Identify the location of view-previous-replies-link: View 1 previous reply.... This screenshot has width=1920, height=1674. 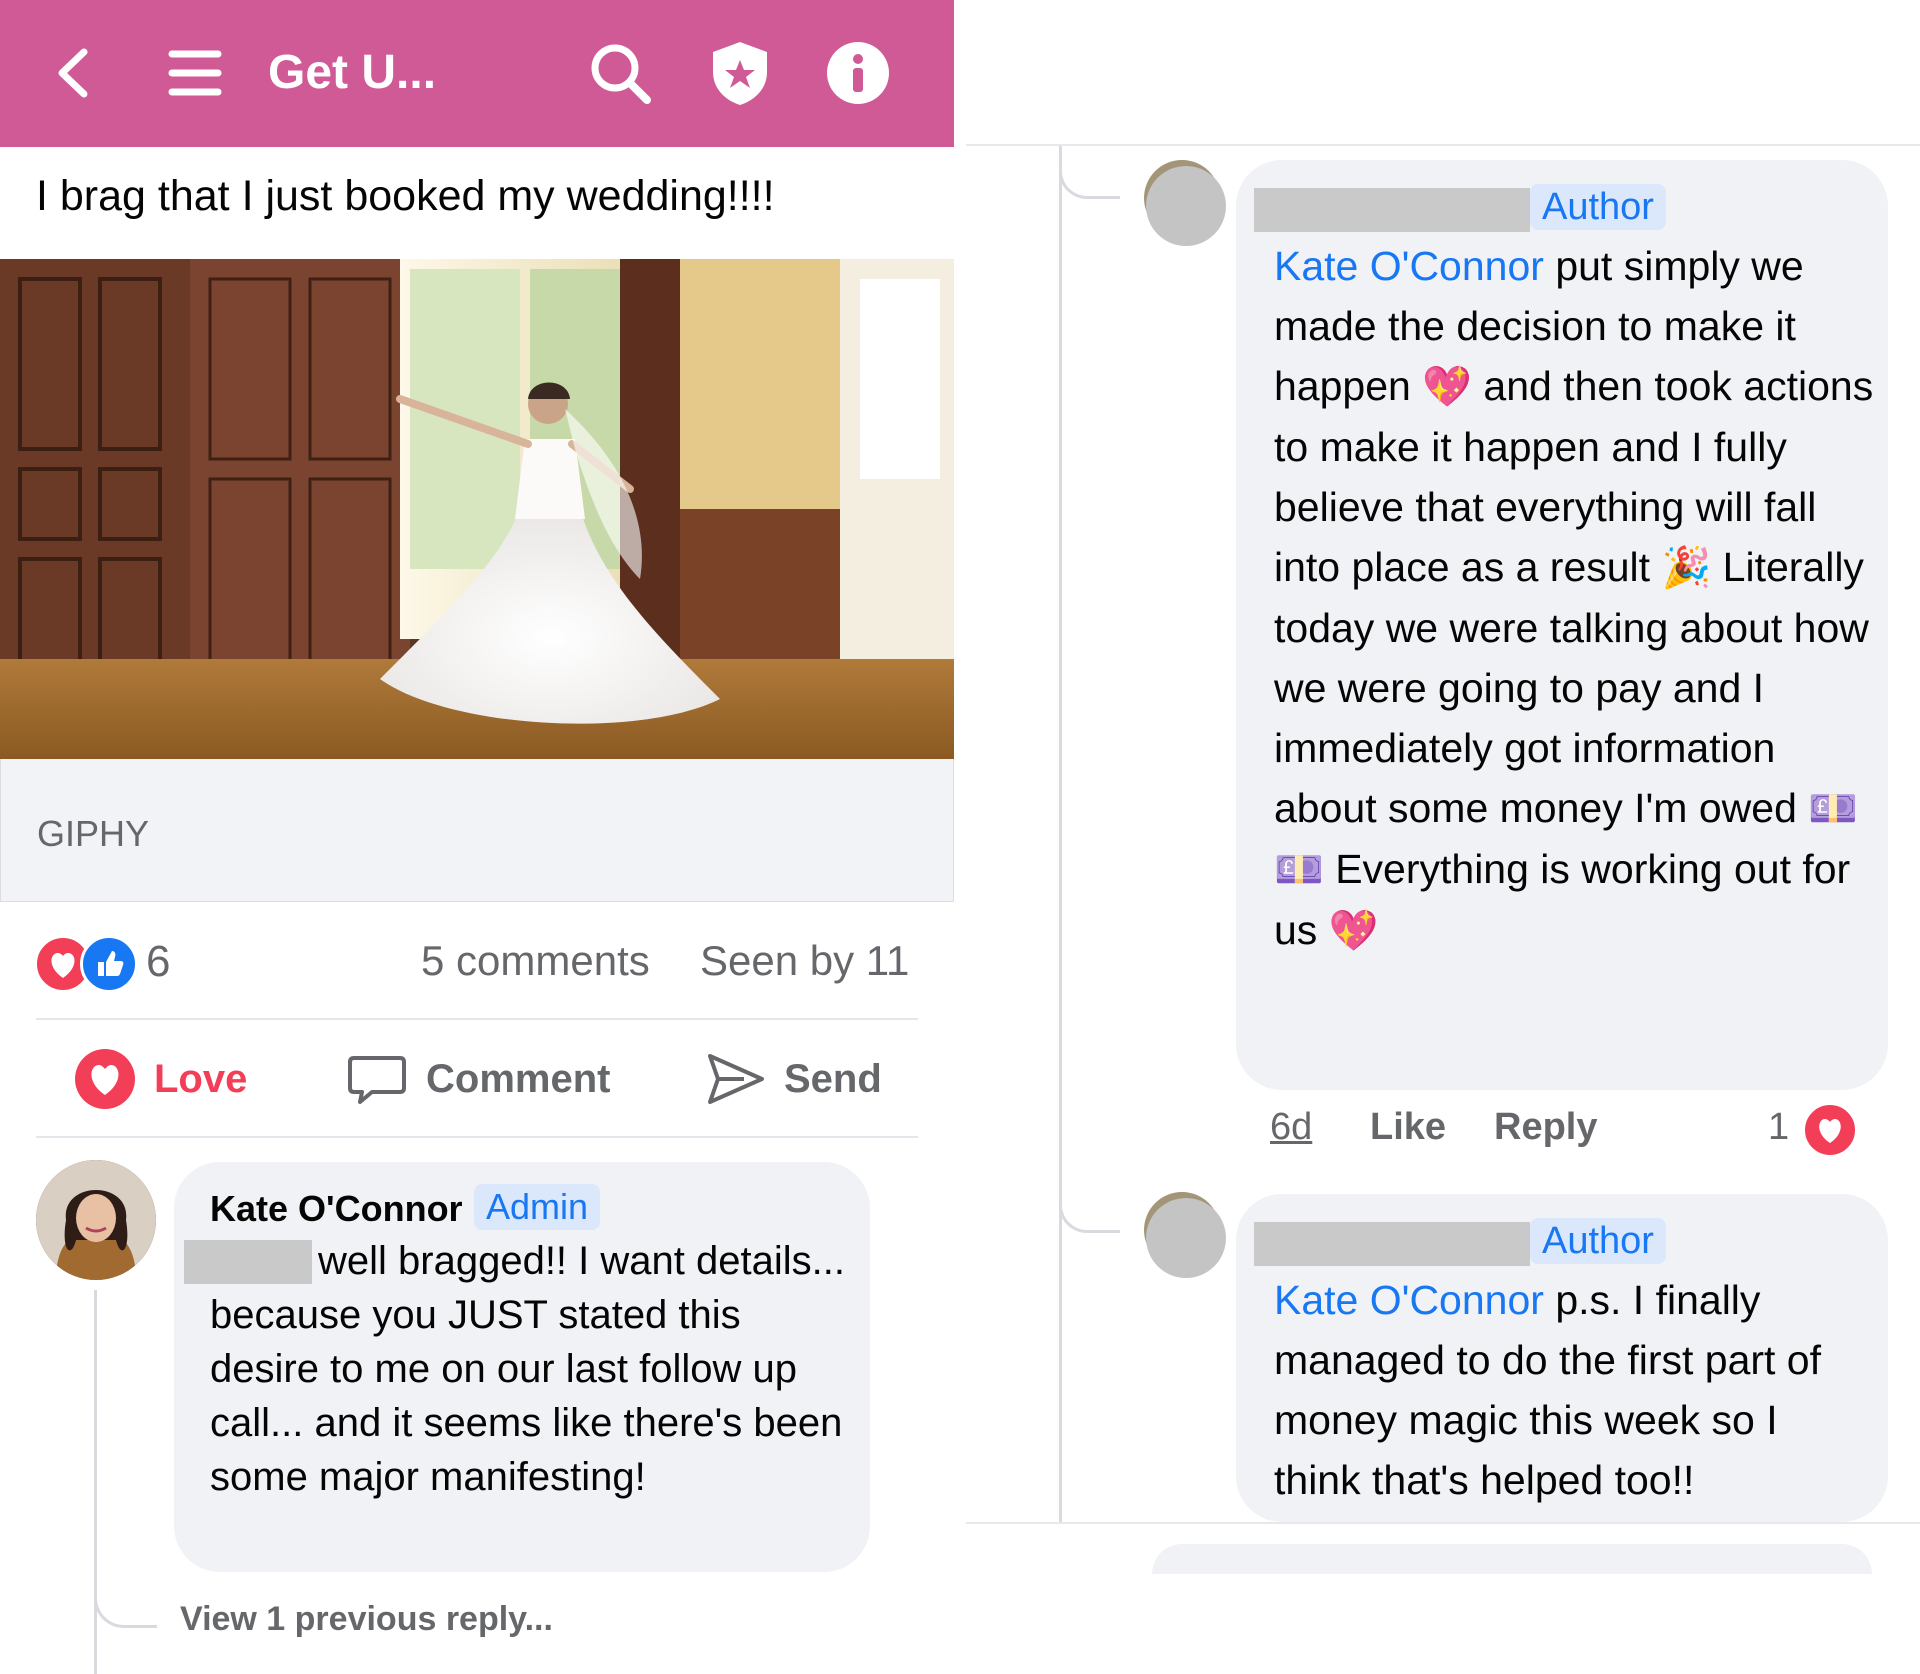
(366, 1619).